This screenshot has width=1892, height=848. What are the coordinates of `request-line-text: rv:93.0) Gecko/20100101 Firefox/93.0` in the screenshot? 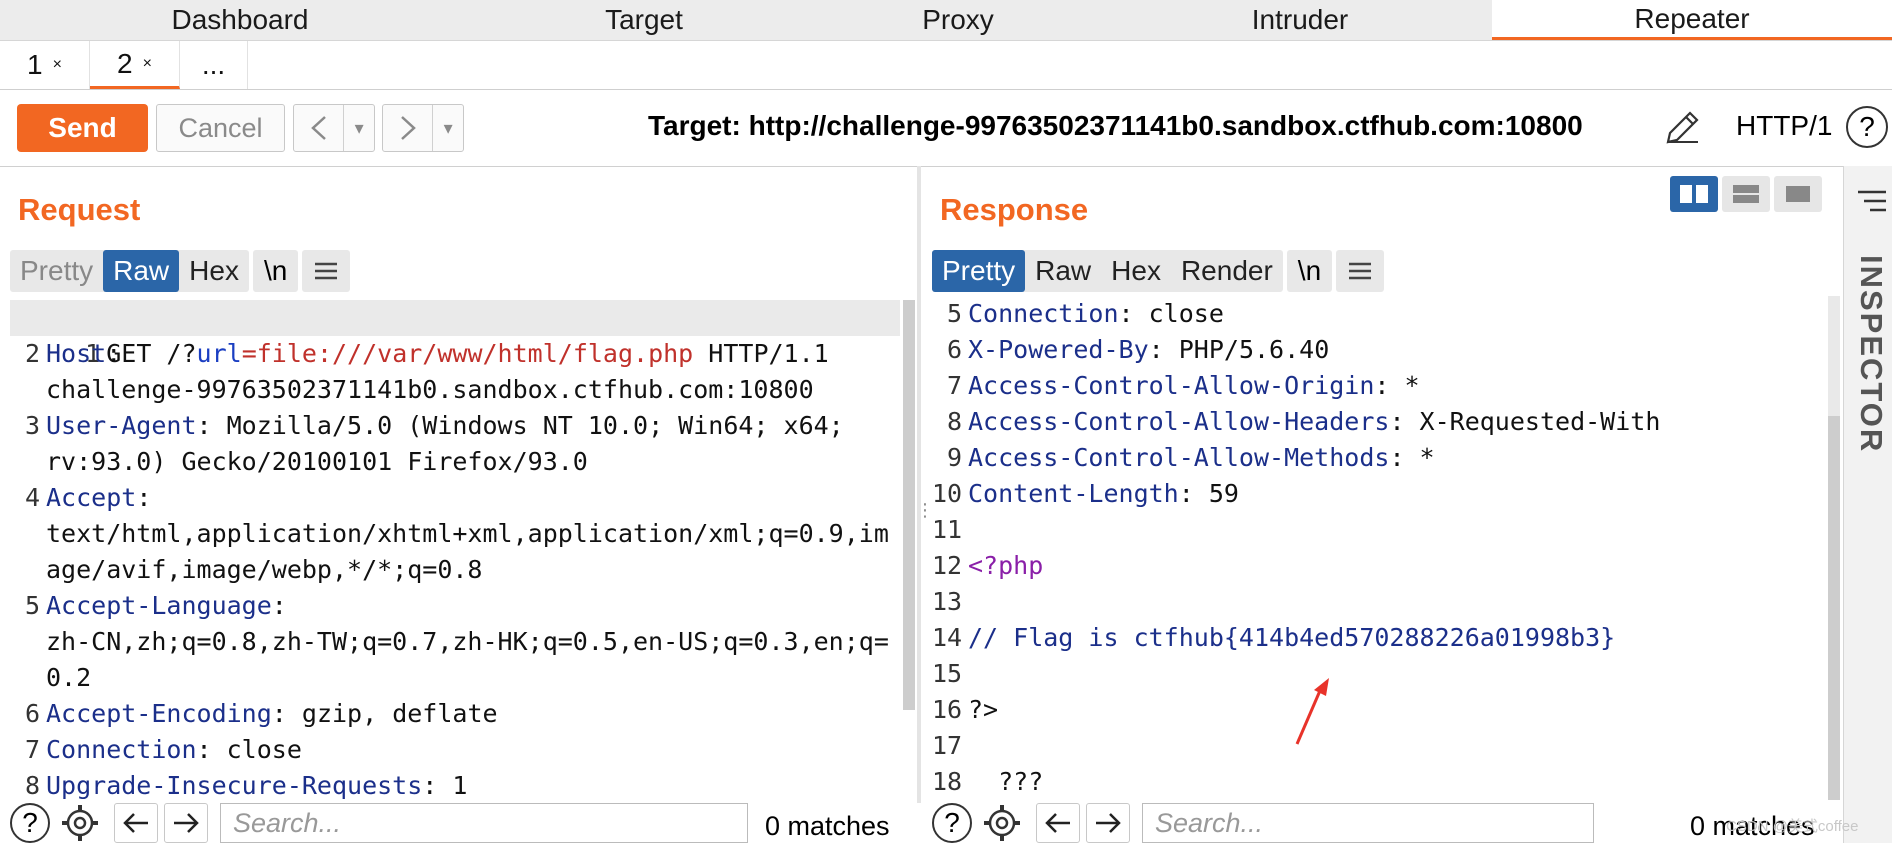 It's located at (317, 461).